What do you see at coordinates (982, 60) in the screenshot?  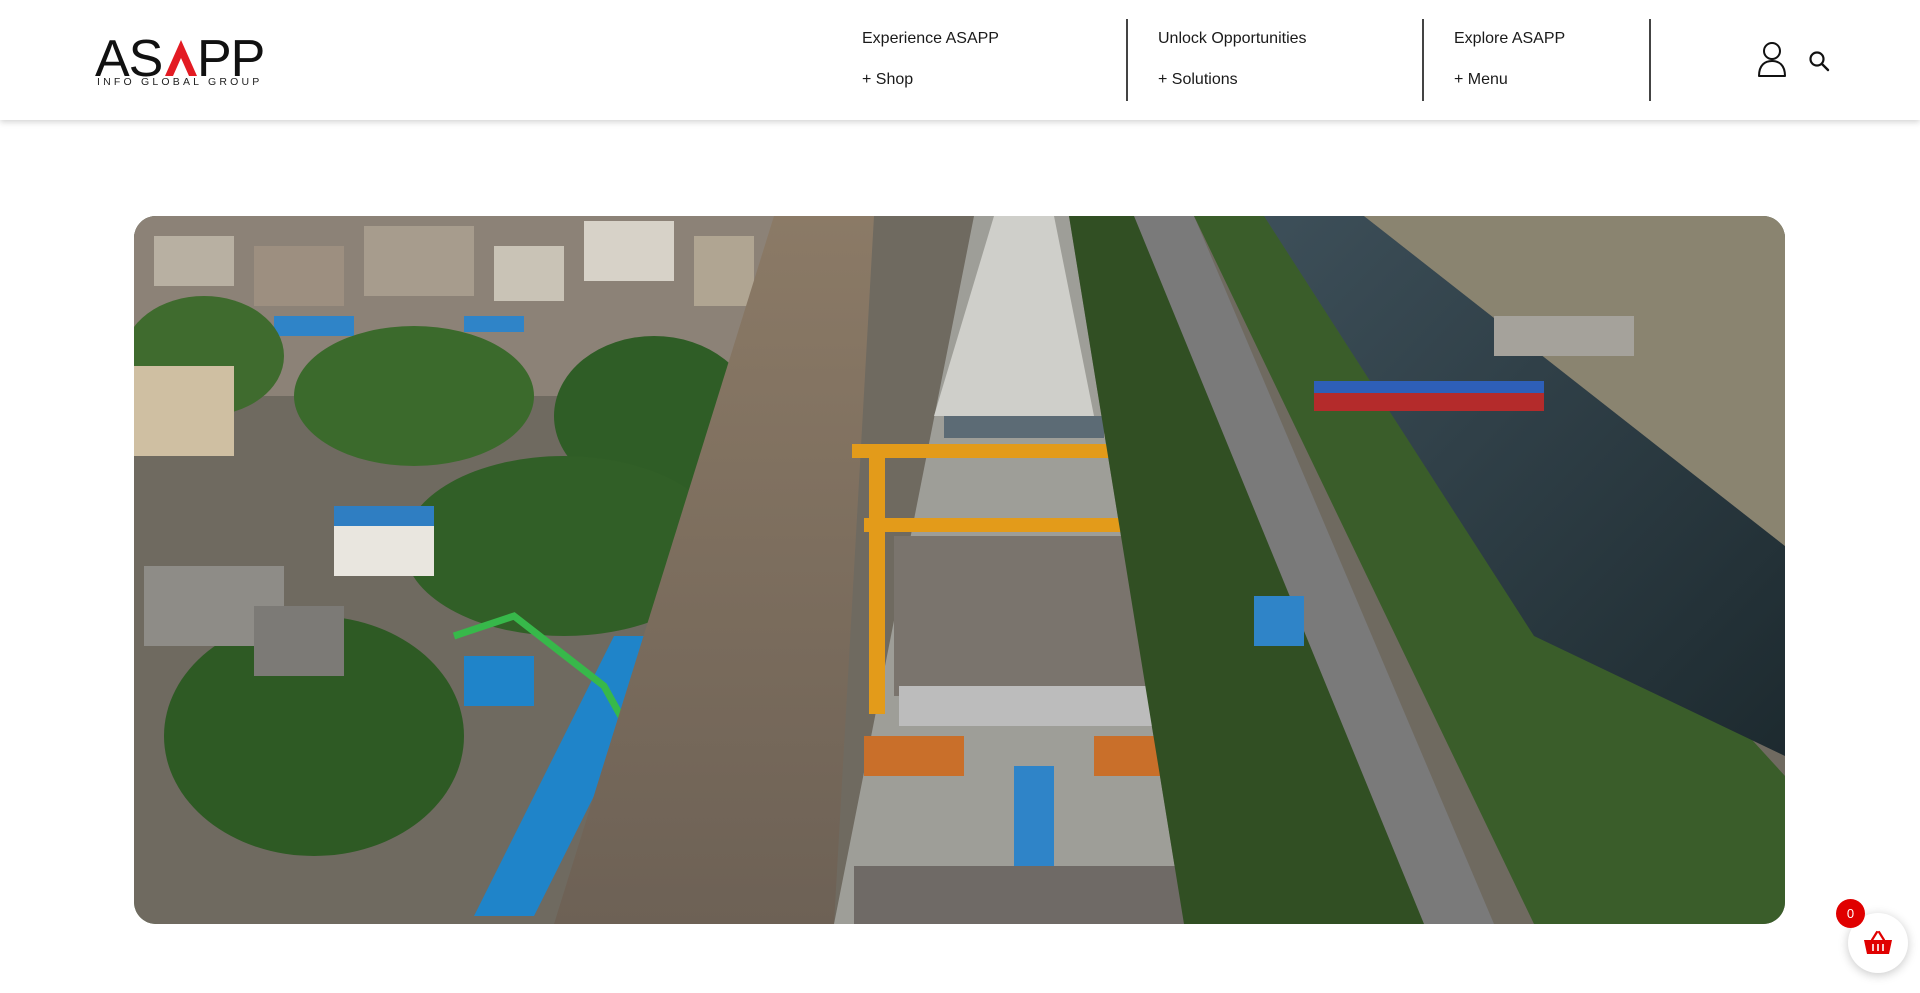 I see `nav-group-experience: Experience ASAPP + Shop` at bounding box center [982, 60].